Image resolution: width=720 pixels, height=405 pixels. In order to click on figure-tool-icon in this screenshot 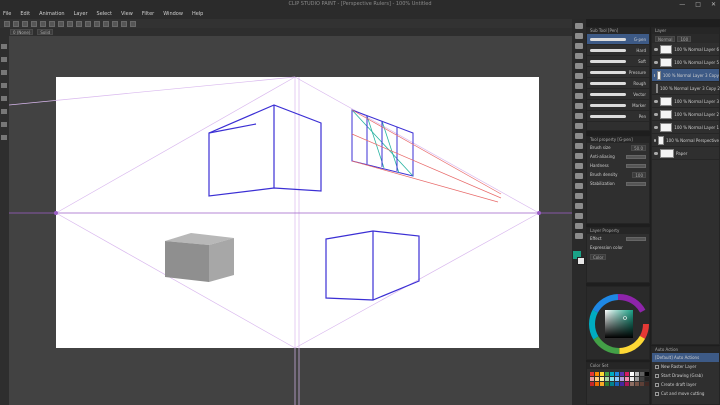, I will do `click(579, 186)`.